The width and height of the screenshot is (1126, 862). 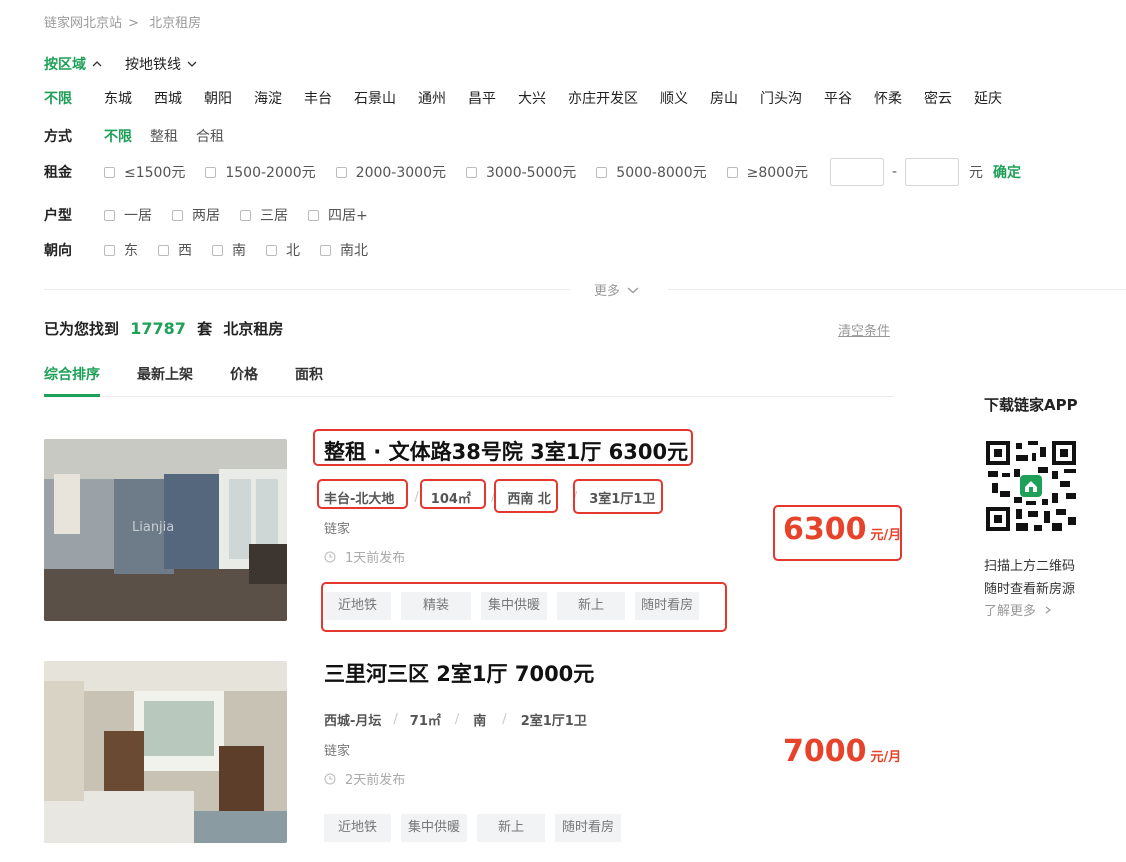 I want to click on breadcrumb-current: 北京租房, so click(x=175, y=23).